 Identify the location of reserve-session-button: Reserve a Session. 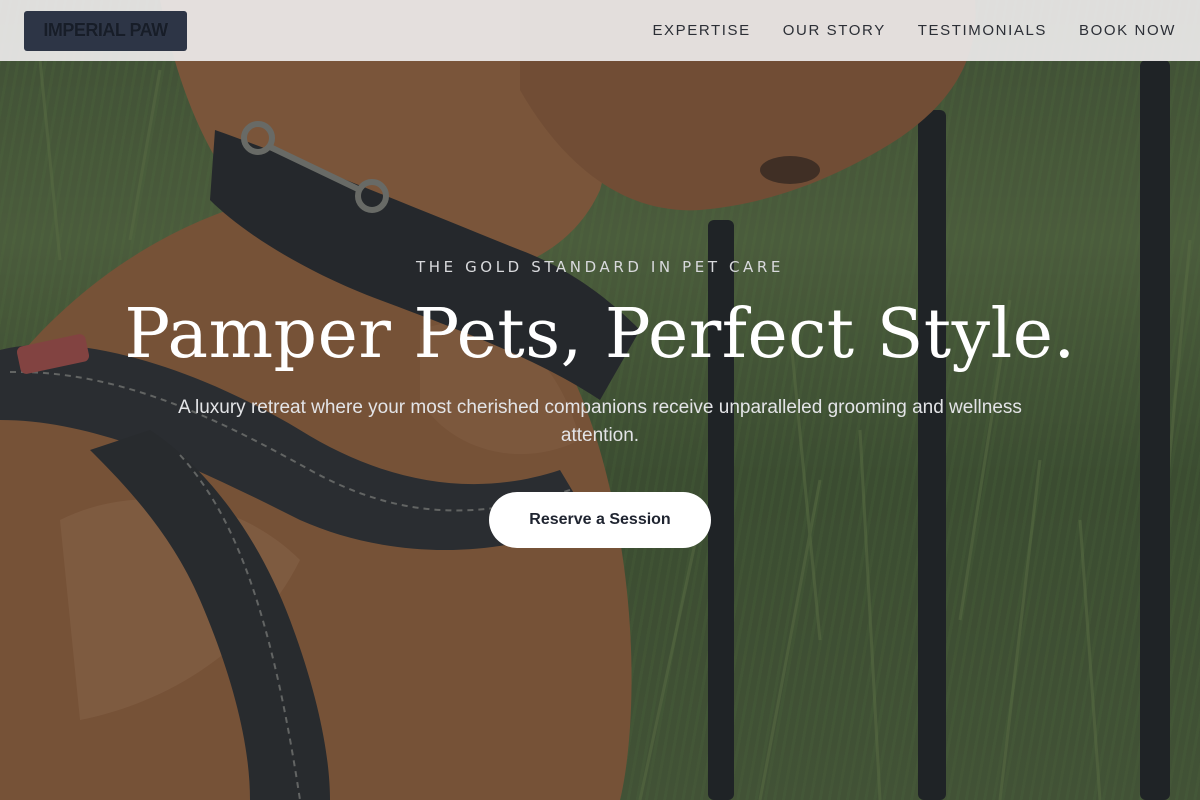
(600, 520).